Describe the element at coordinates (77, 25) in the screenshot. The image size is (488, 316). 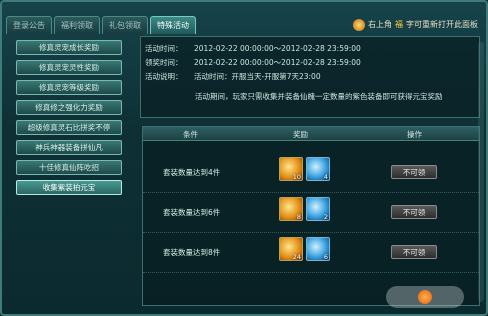
I see `tab-welfare: 福利领取` at that location.